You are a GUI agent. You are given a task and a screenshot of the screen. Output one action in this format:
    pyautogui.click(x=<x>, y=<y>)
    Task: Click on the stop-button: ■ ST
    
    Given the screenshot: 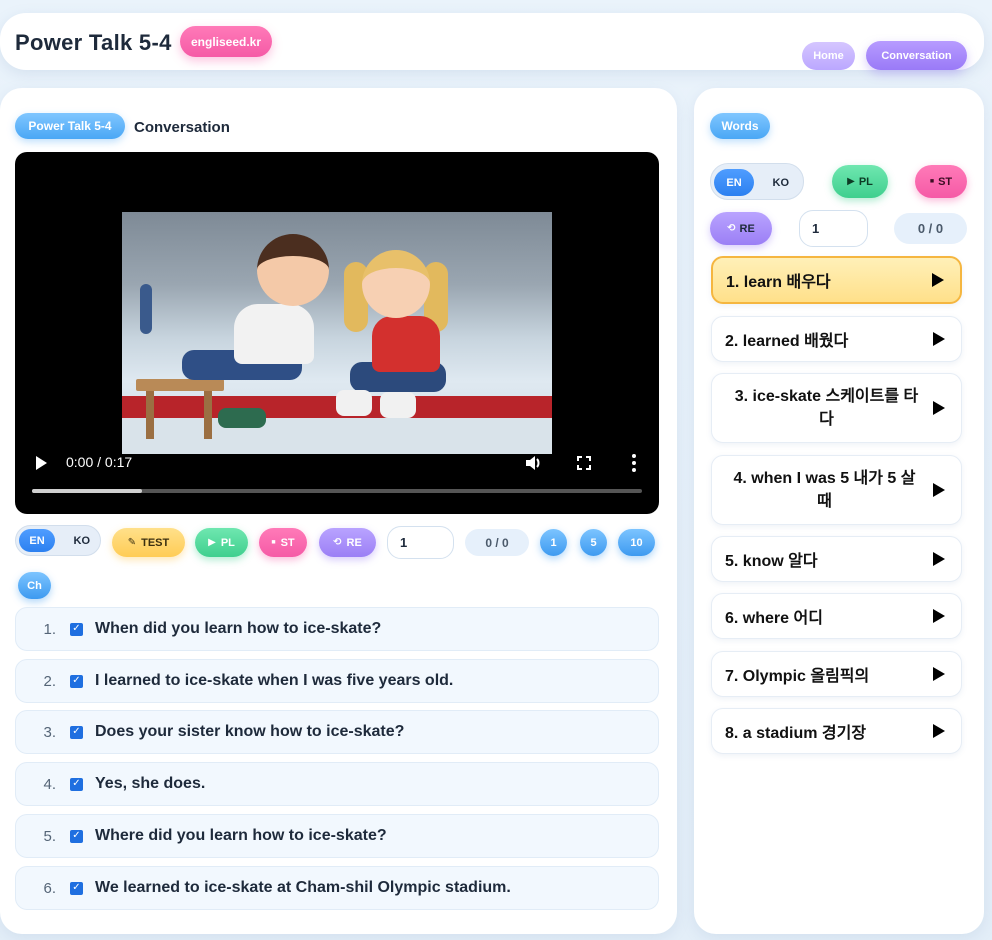 What is the action you would take?
    pyautogui.click(x=283, y=542)
    